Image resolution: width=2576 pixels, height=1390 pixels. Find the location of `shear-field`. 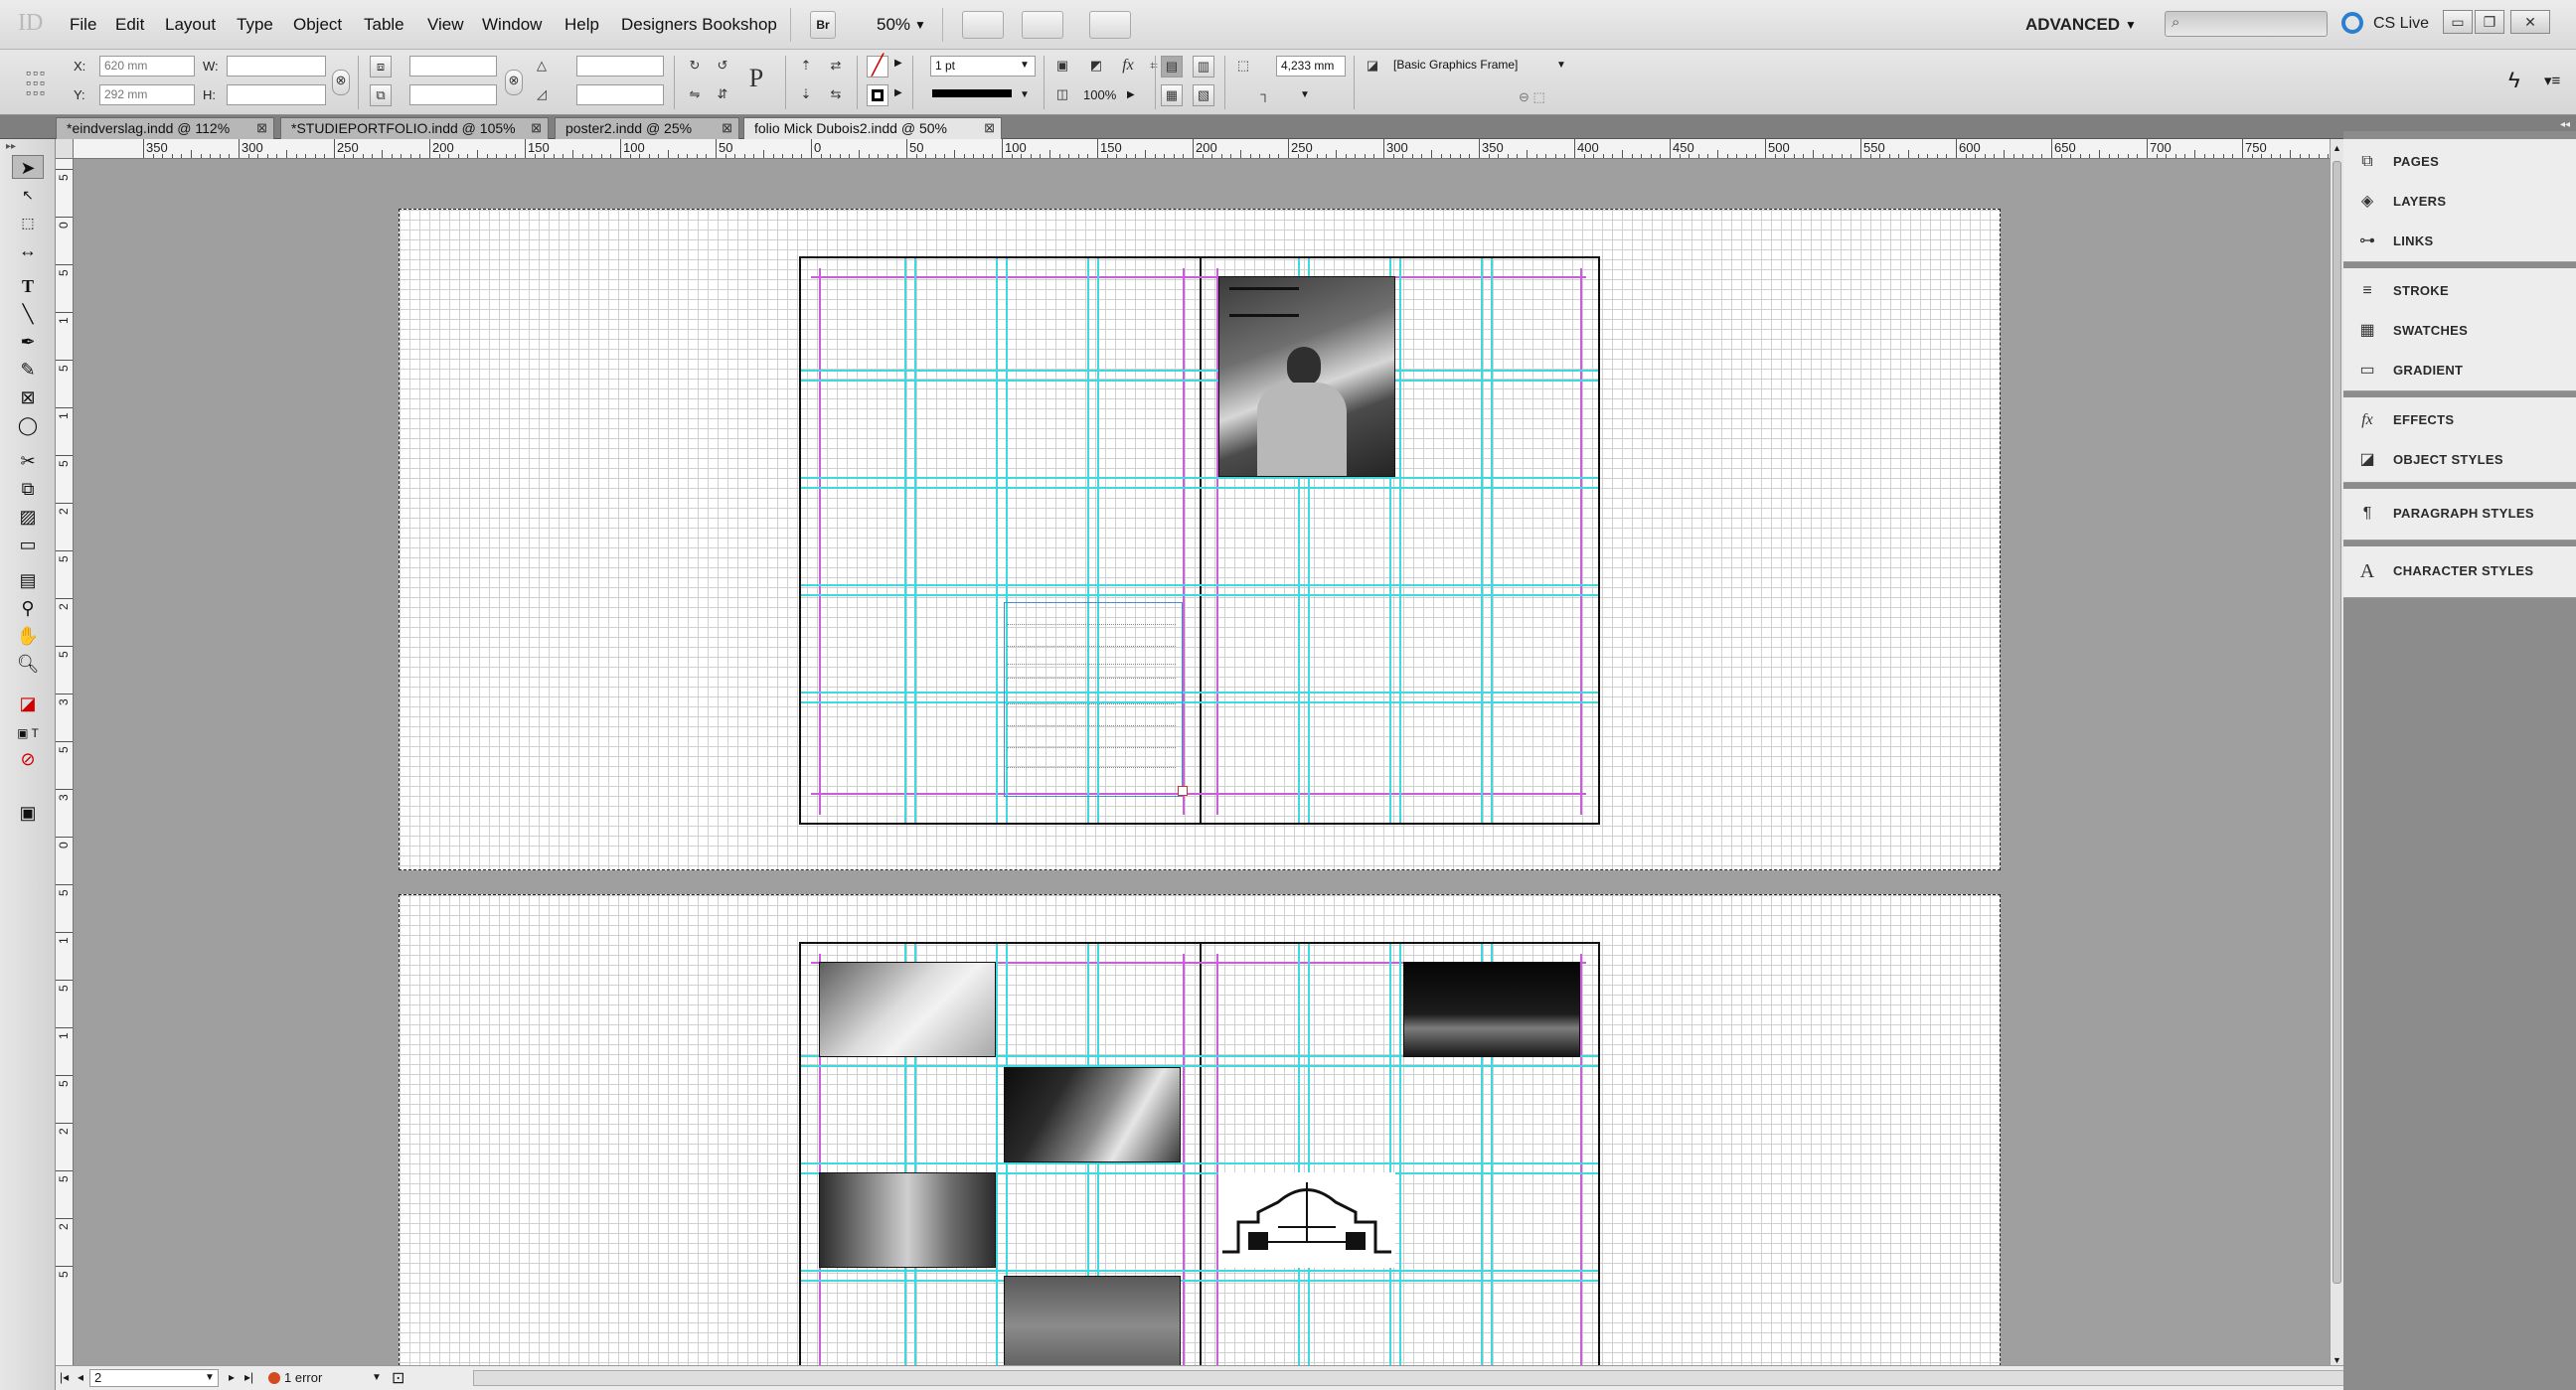

shear-field is located at coordinates (620, 94).